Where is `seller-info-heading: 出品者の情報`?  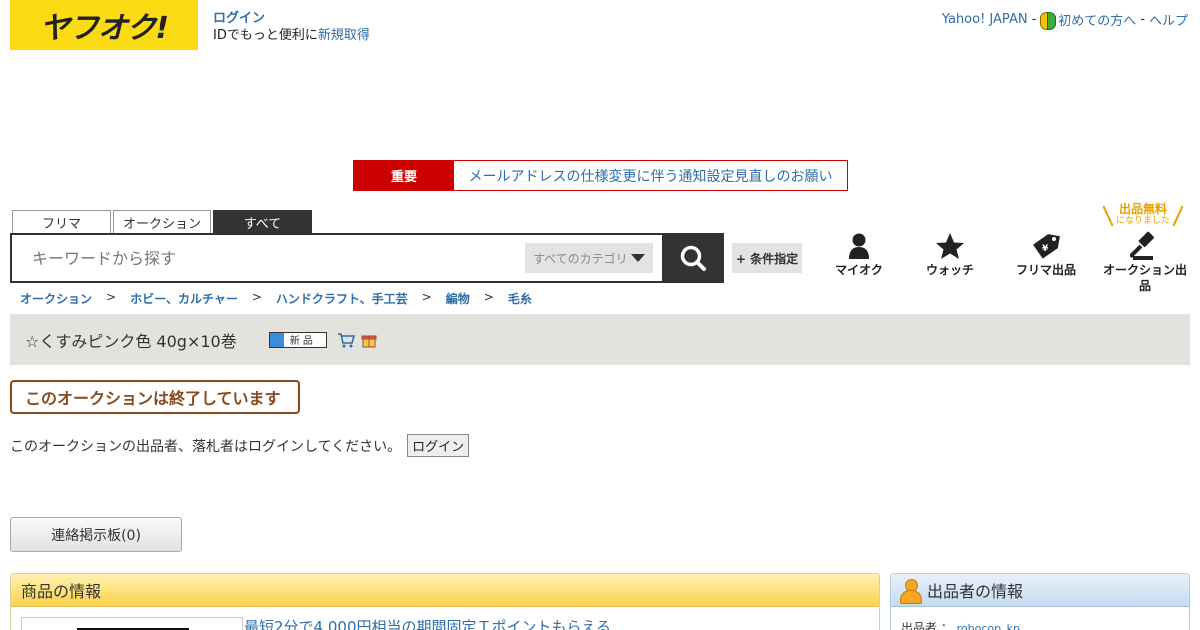 seller-info-heading: 出品者の情報 is located at coordinates (975, 591).